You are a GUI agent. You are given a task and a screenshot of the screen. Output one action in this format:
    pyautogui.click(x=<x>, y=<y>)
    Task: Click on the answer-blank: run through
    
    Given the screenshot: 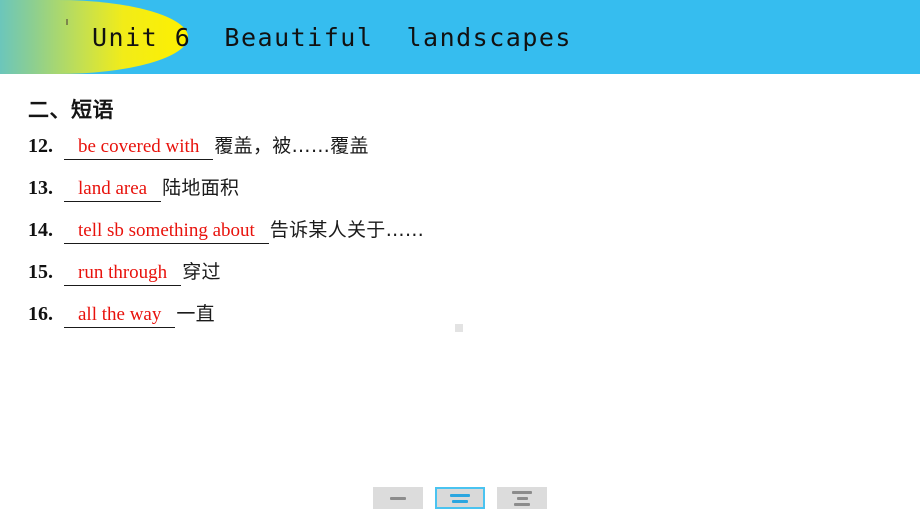 What is the action you would take?
    pyautogui.click(x=123, y=274)
    